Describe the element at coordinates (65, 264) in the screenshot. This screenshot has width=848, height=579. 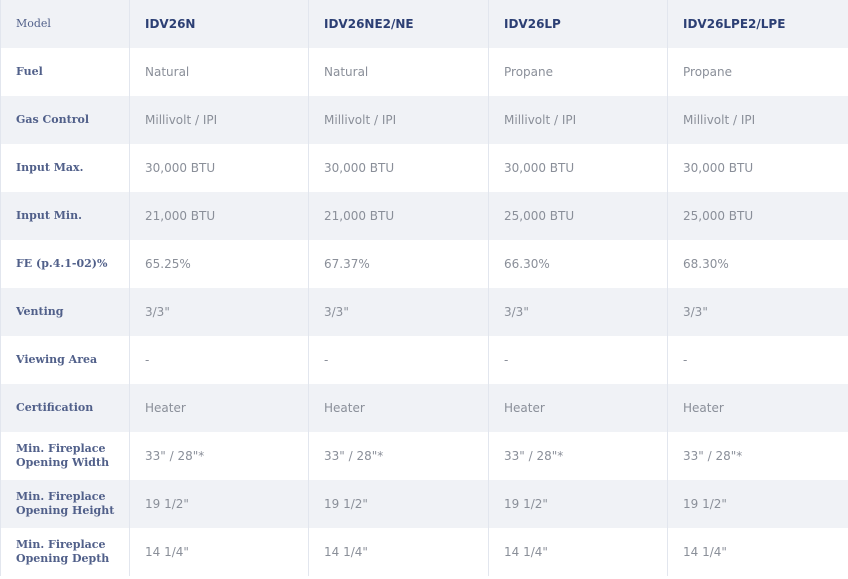
I see `row-label: FE (p.4.1-02)%` at that location.